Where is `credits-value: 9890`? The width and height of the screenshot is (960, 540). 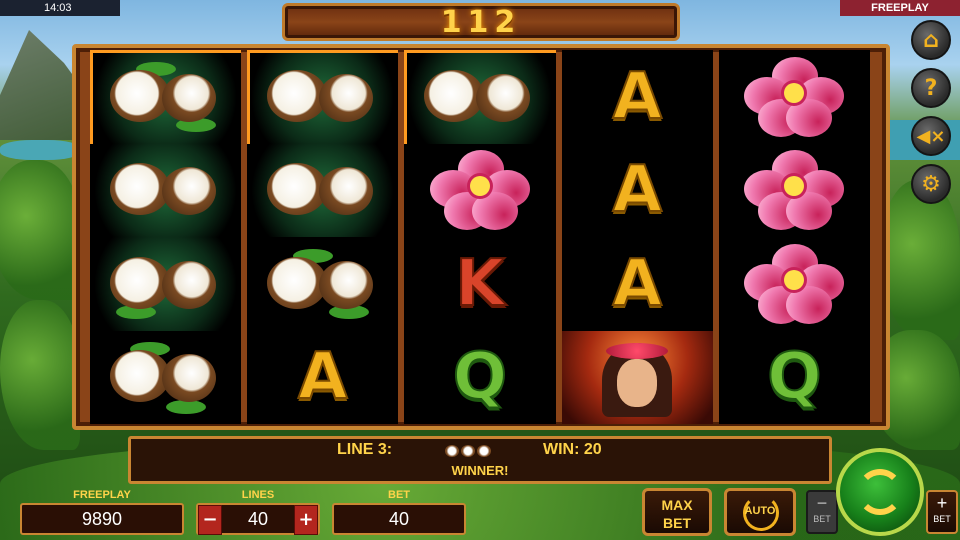 credits-value: 9890 is located at coordinates (102, 519).